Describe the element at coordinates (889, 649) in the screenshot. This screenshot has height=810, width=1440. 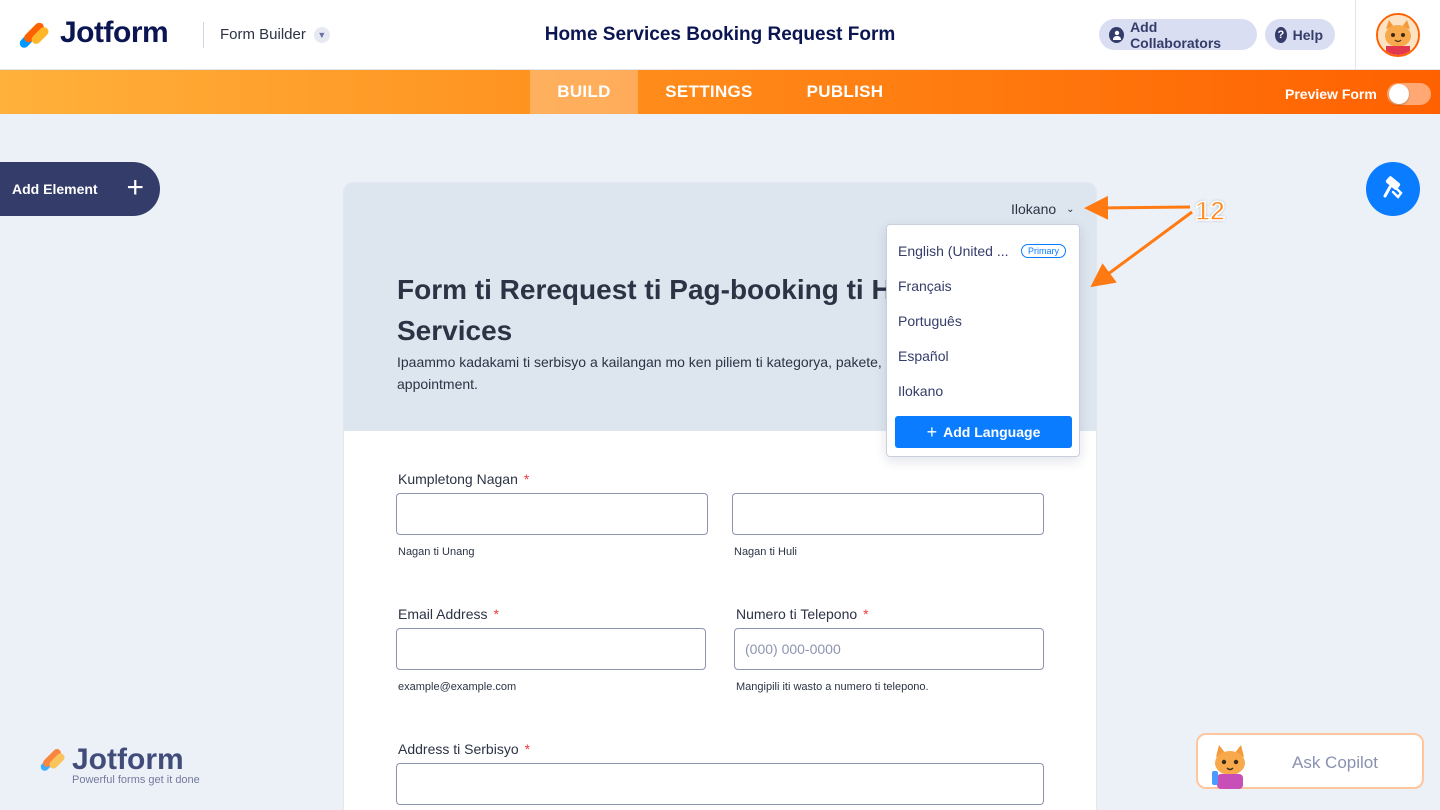
I see `phone-field: (000) 000-0000` at that location.